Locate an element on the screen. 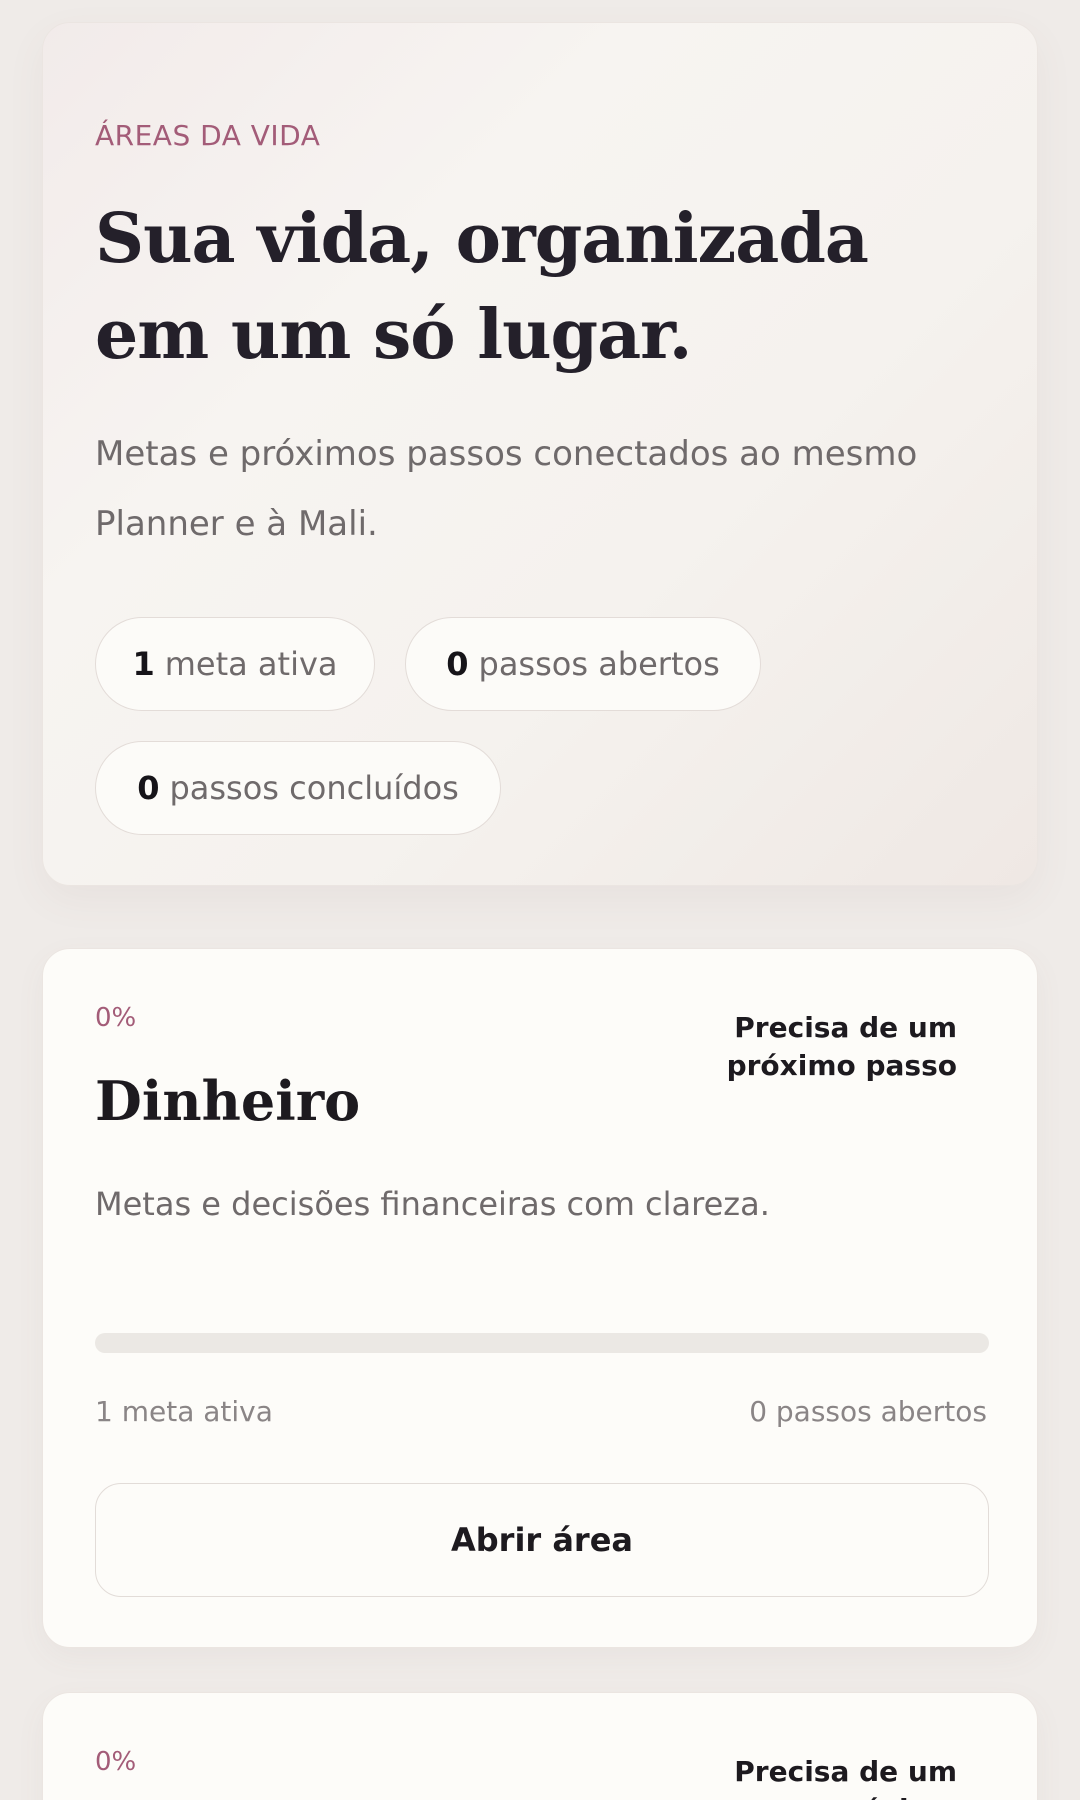 The image size is (1080, 1800). area-progress-bar is located at coordinates (542, 1343).